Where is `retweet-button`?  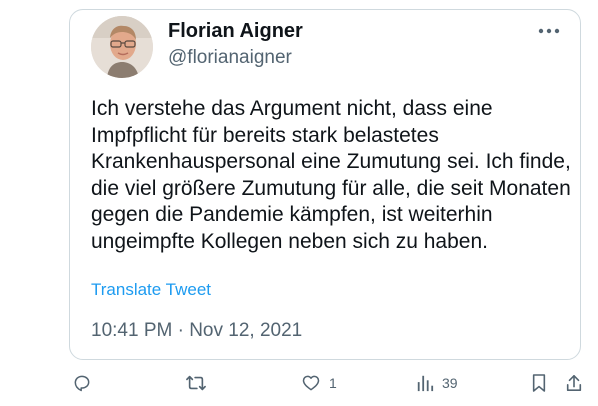
retweet-button is located at coordinates (196, 383).